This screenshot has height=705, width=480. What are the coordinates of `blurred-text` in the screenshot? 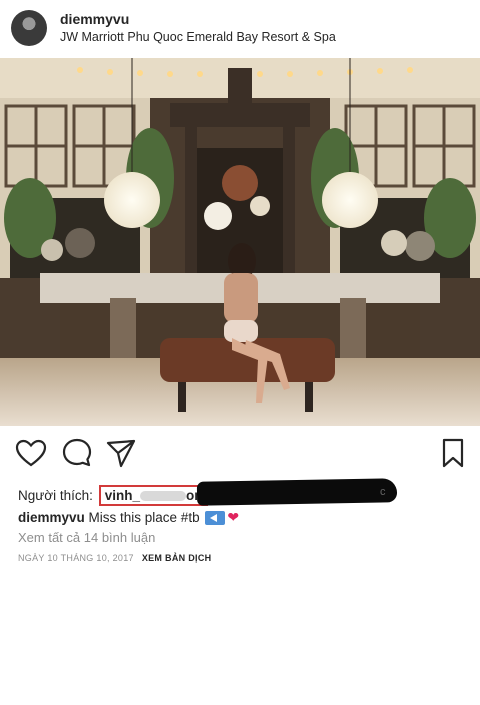 It's located at (162, 496).